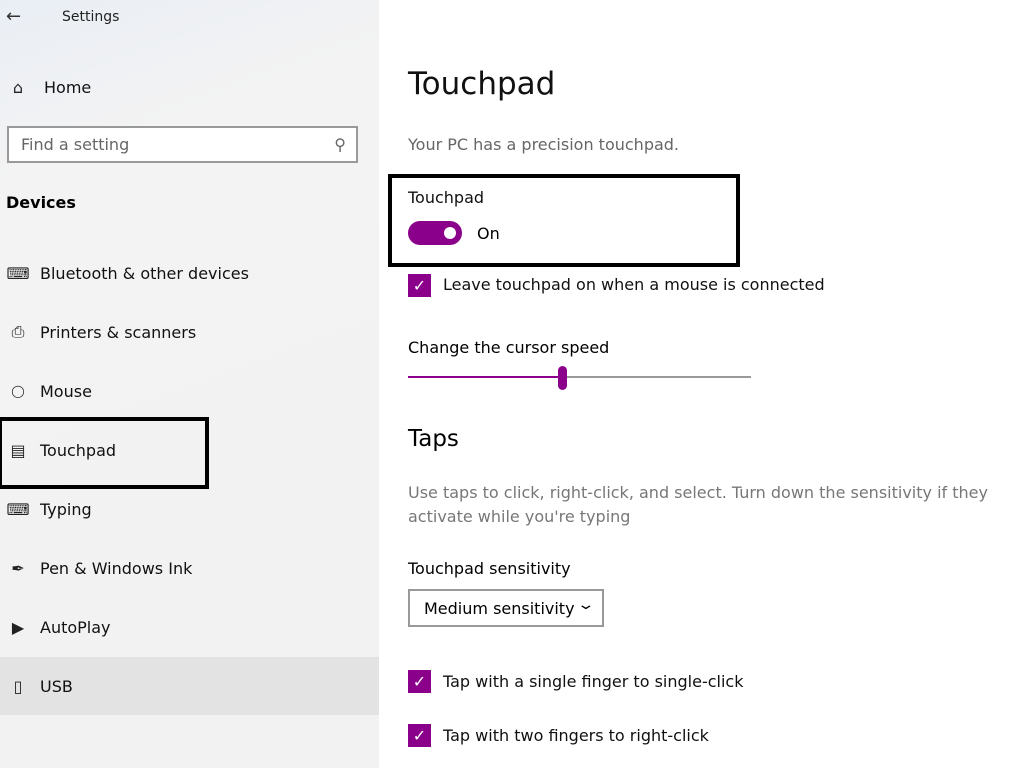 Image resolution: width=1024 pixels, height=768 pixels. Describe the element at coordinates (18, 273) in the screenshot. I see `bluetooth-devices-icon: ⌨` at that location.